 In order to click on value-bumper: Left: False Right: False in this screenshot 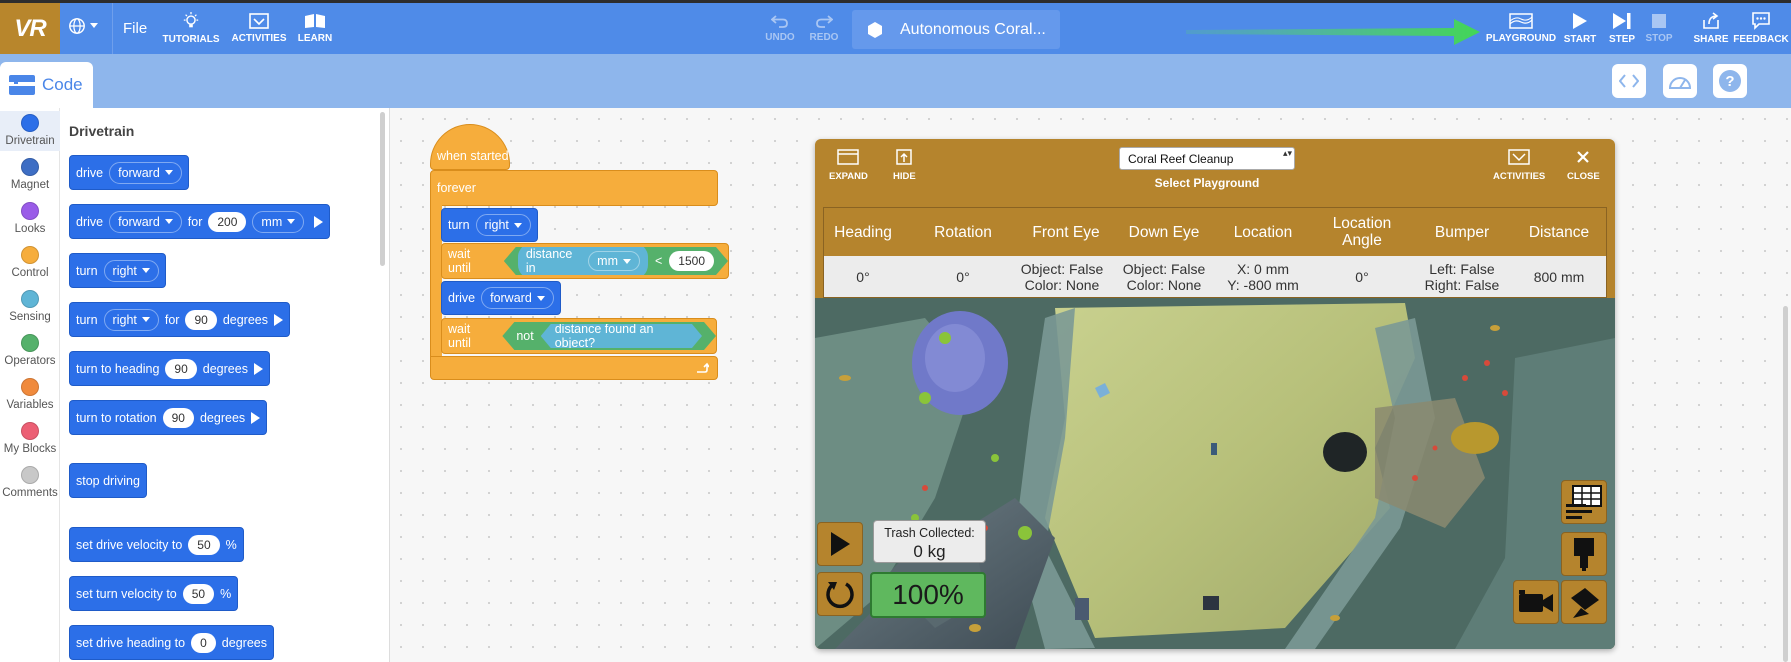, I will do `click(1462, 276)`.